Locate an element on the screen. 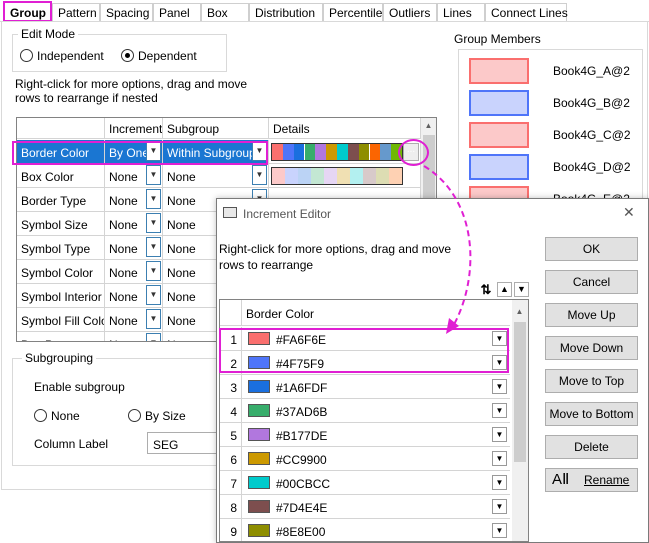 Image resolution: width=649 pixels, height=543 pixels. tab-spacing: Spacing is located at coordinates (126, 12).